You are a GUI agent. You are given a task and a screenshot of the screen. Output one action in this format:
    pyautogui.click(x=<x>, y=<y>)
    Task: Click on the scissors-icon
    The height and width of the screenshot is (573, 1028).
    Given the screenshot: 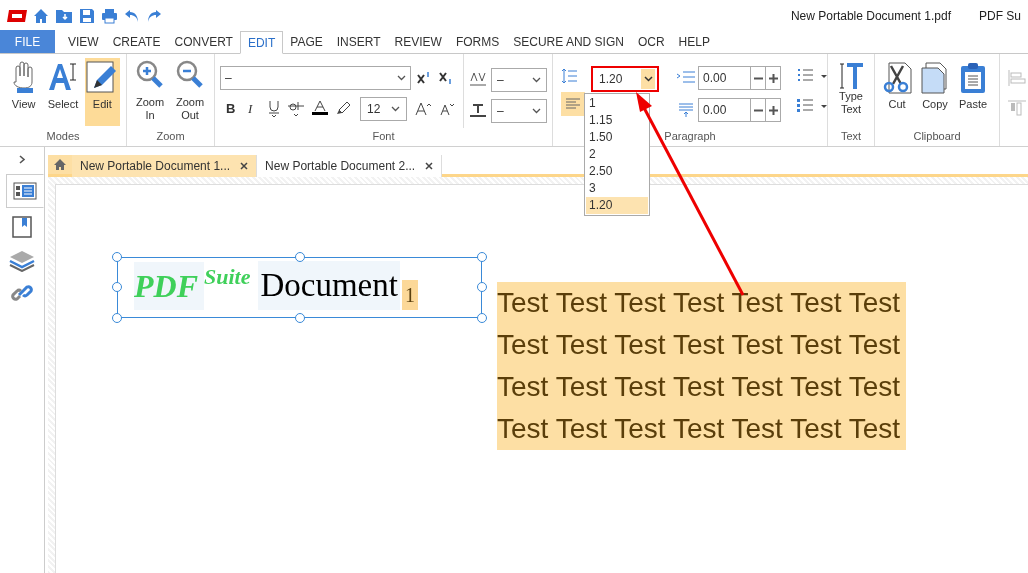 What is the action you would take?
    pyautogui.click(x=897, y=78)
    